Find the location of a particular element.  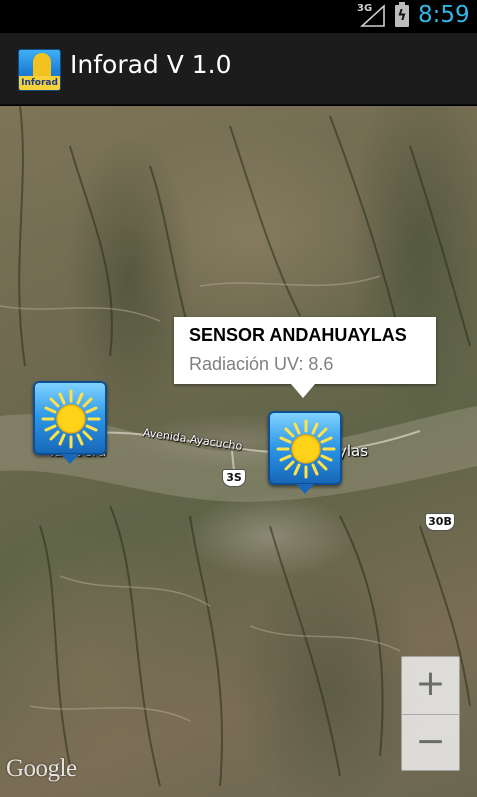

app-icon-label: Inforad is located at coordinates (39, 83).